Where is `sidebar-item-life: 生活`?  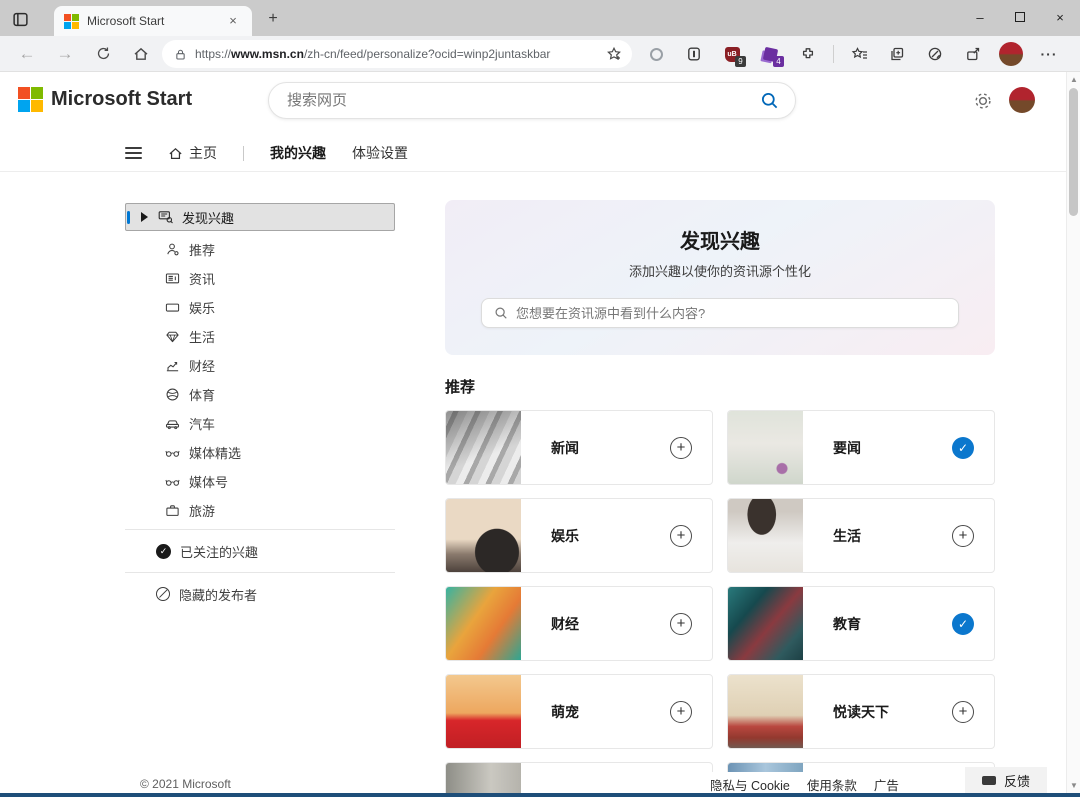
sidebar-item-life: 生活 is located at coordinates (260, 336).